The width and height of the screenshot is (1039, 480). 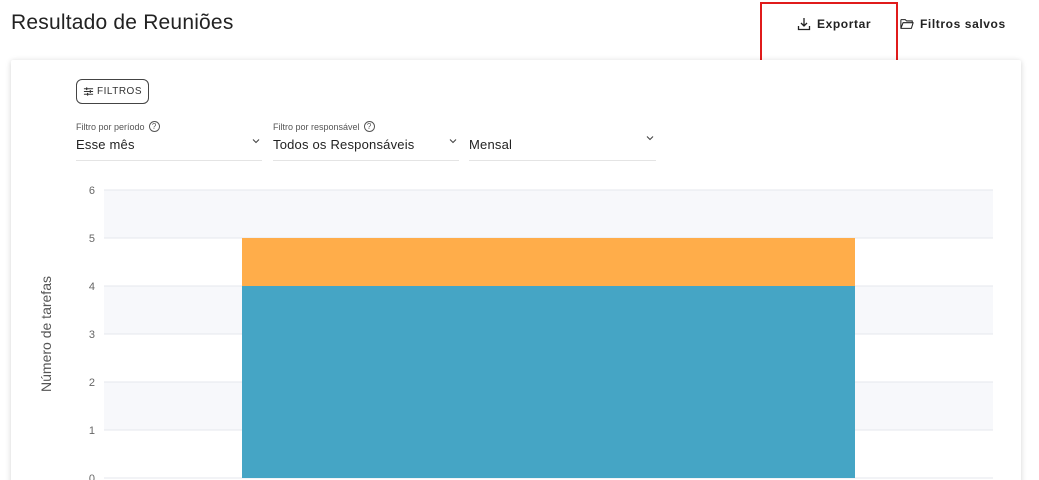 I want to click on responsible-select-value: Todos os Responsáveis, so click(x=344, y=144).